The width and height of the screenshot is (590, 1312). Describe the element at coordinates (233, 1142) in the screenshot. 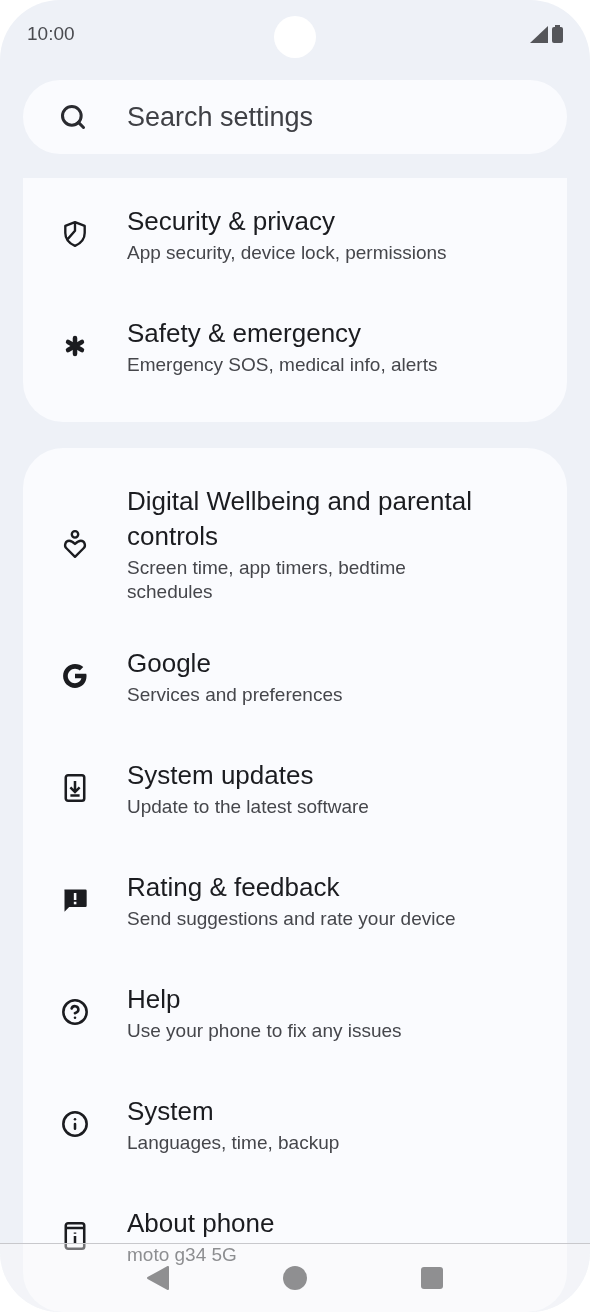

I see `item-subtitle: Languages, time, backup` at that location.